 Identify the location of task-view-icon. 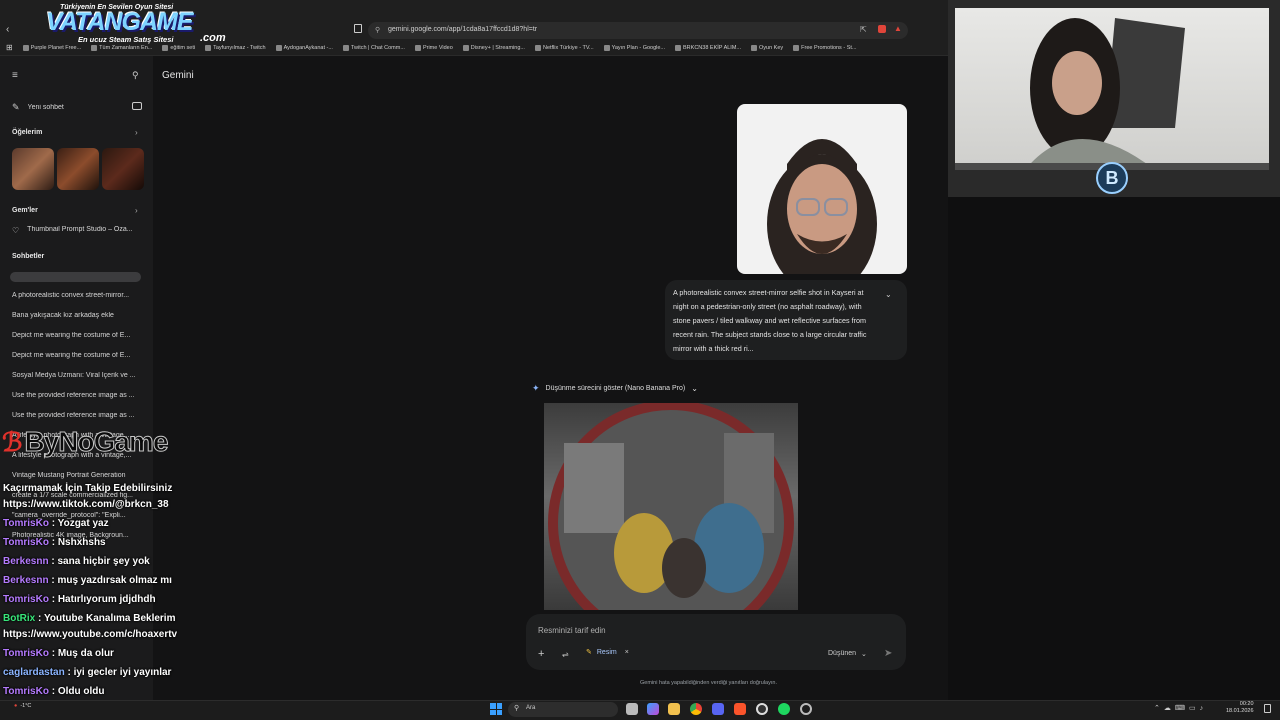
(632, 709).